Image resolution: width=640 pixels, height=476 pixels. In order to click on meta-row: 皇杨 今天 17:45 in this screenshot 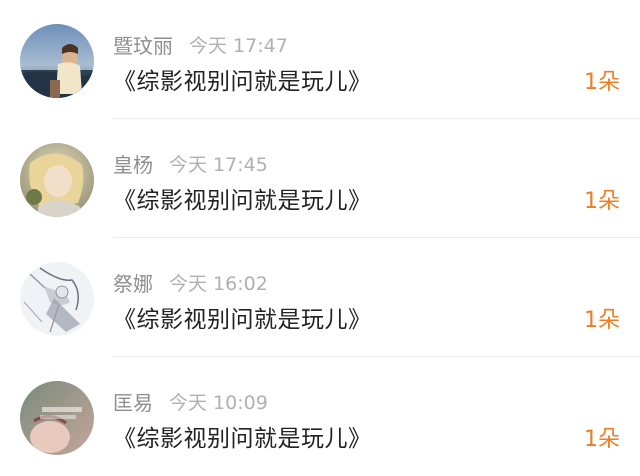, I will do `click(190, 163)`.